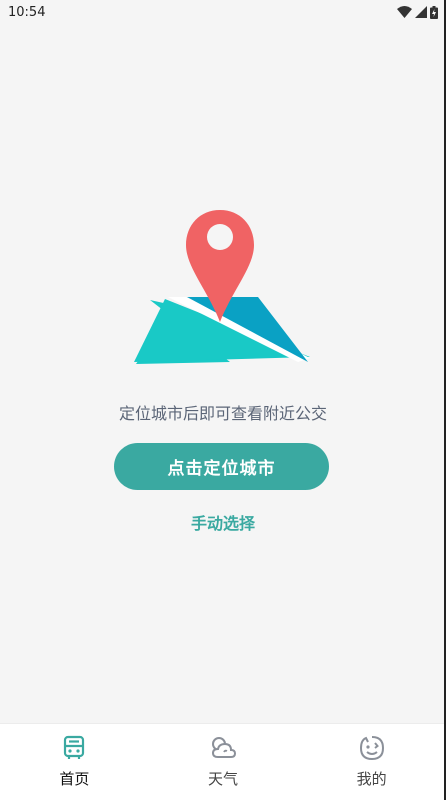 The width and height of the screenshot is (446, 800). Describe the element at coordinates (27, 12) in the screenshot. I see `status-time: 10:54` at that location.